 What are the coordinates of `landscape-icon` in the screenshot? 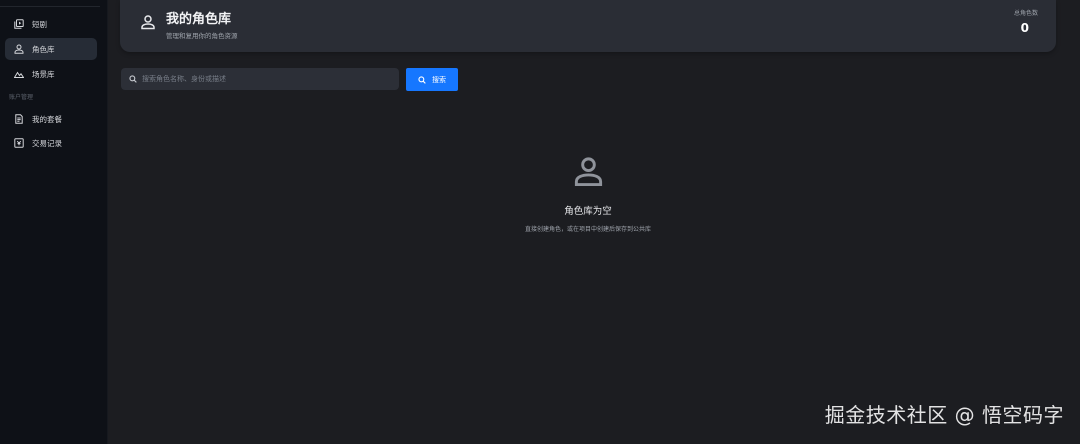 It's located at (19, 74).